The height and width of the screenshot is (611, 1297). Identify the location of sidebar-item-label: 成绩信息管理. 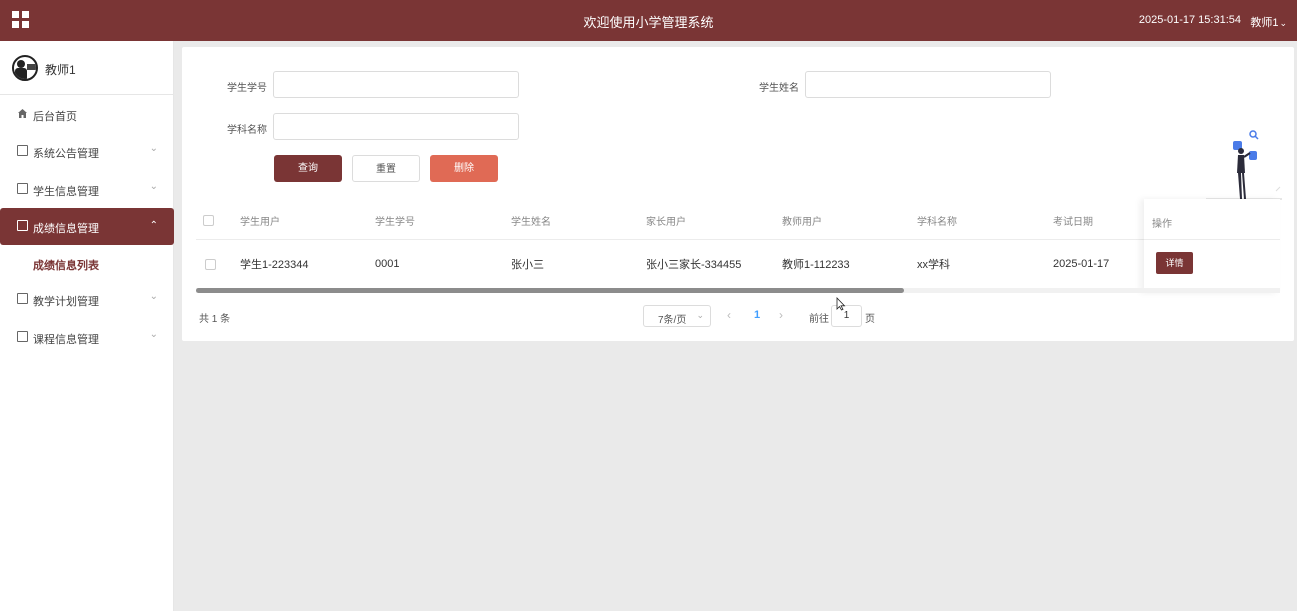
(66, 229).